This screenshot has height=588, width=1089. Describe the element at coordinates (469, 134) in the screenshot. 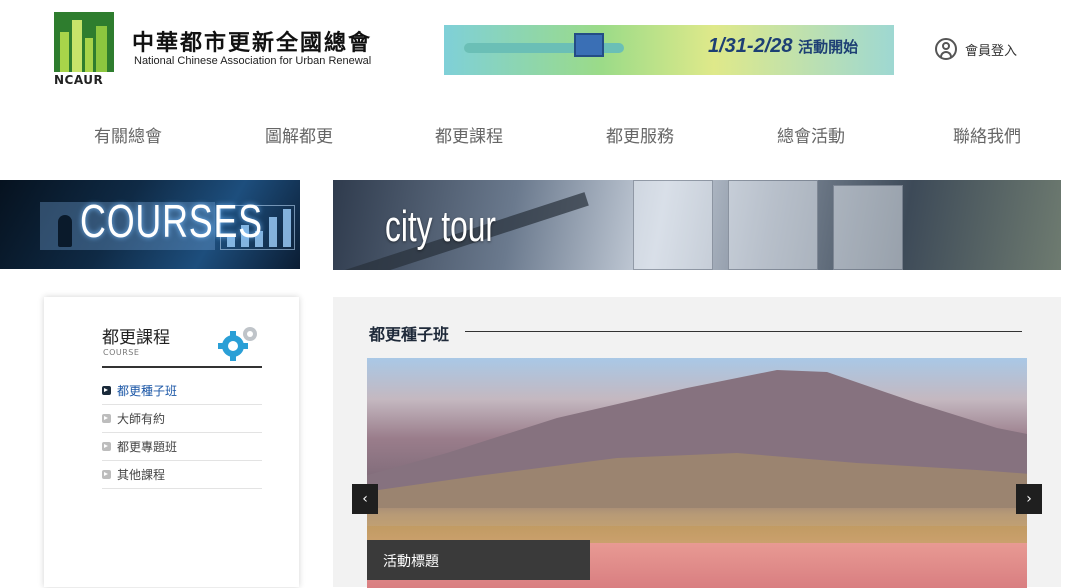

I see `nav-item-courses: 都更課程` at that location.